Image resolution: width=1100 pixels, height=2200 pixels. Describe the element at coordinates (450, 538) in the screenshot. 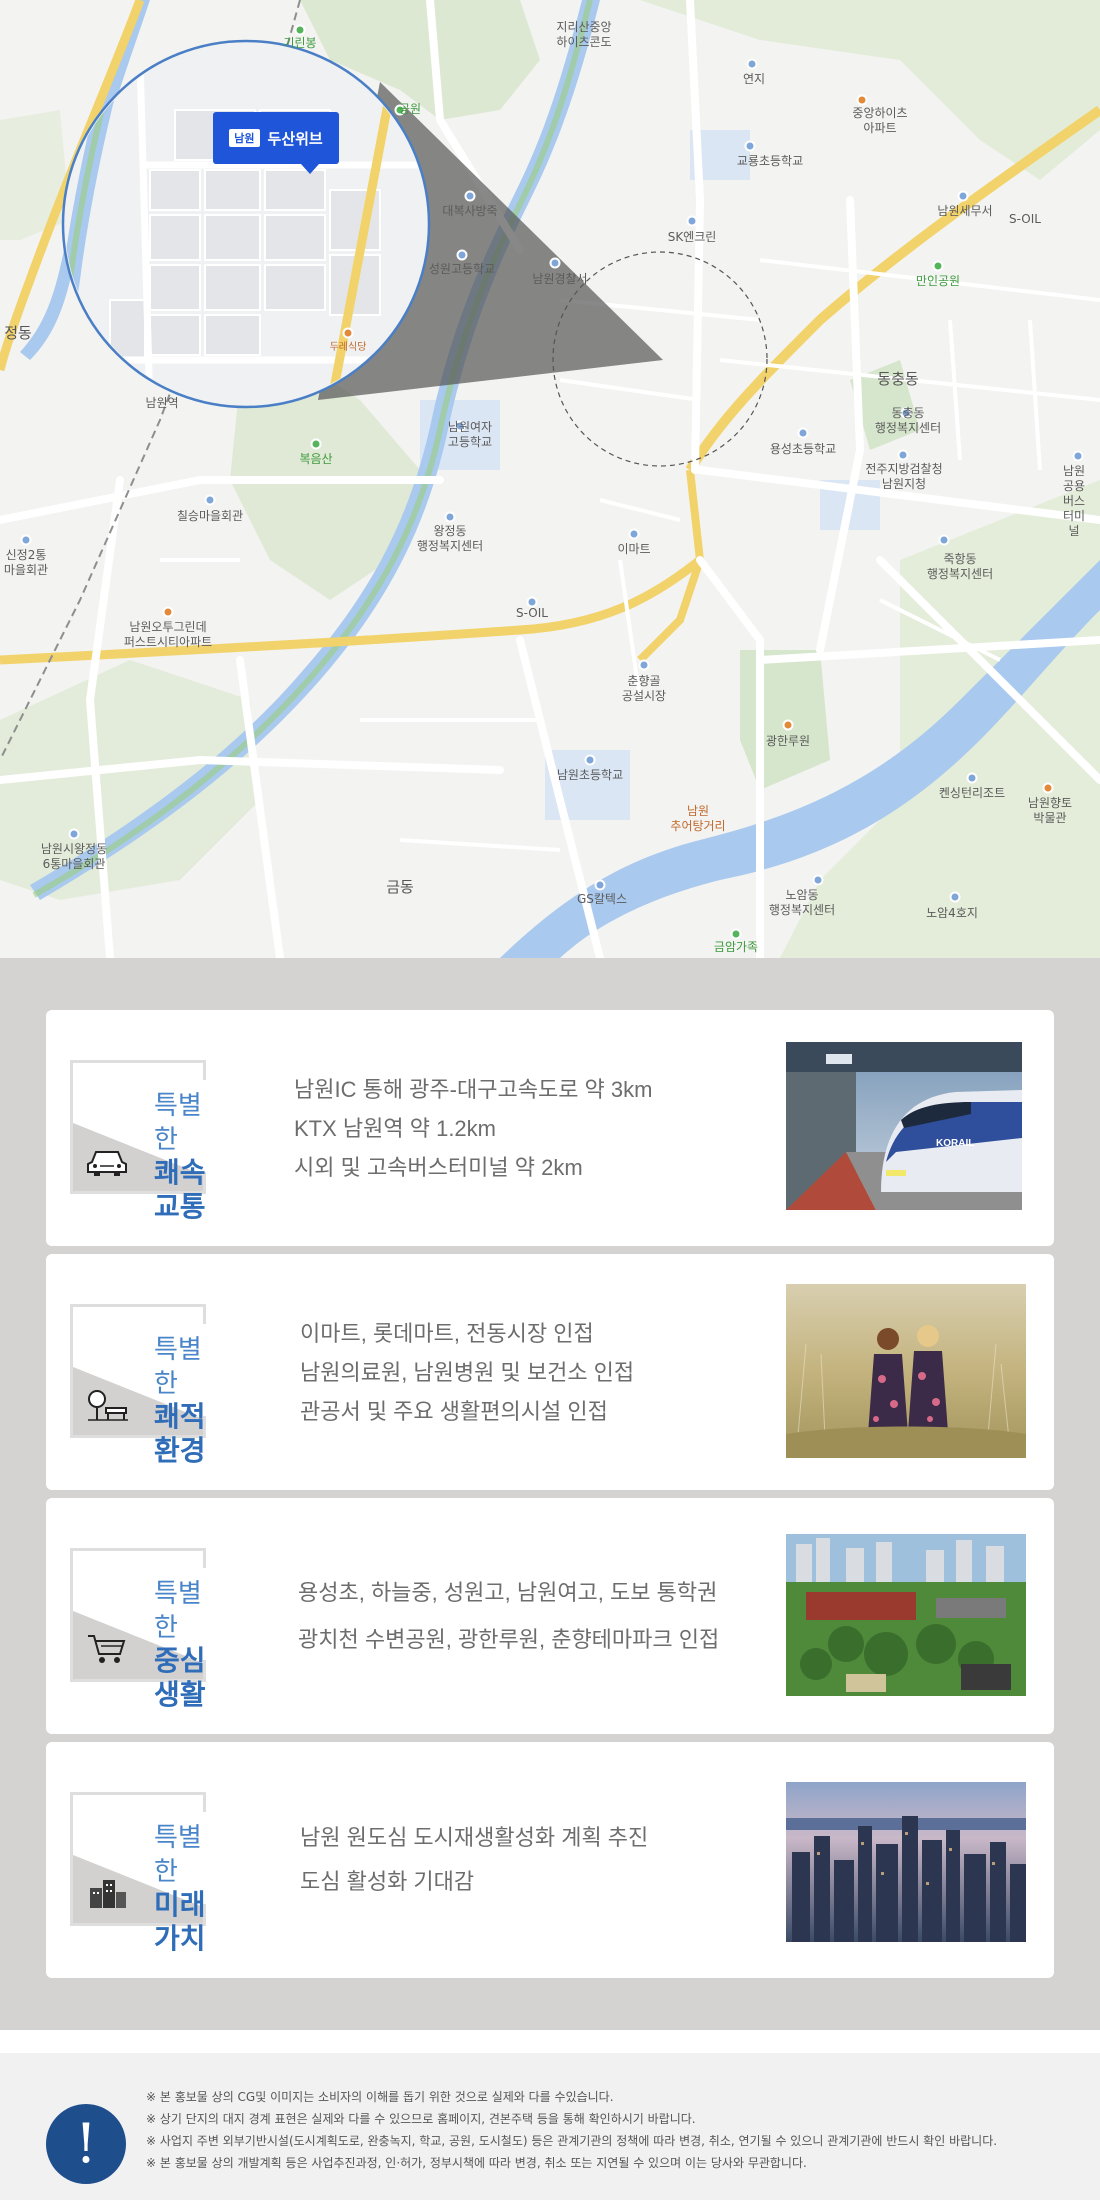

I see `map-label-wangjeong-center: 왕정동 행정복지센터` at that location.